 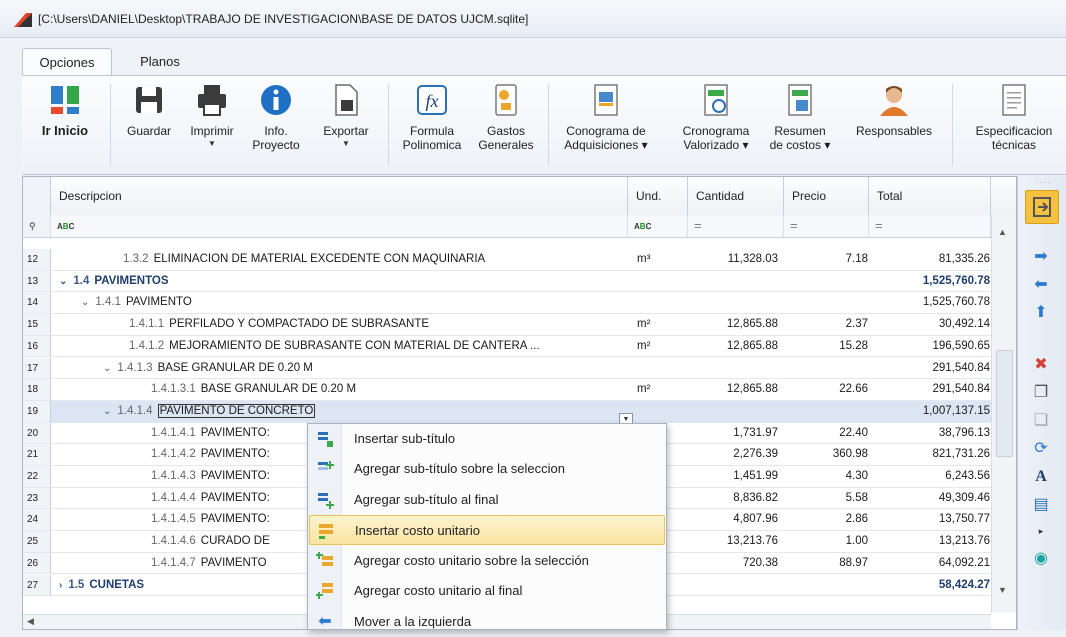 What do you see at coordinates (339, 411) in the screenshot?
I see `cell-descripcion: ⌄ 1.4.1.4 PAVIMENTO DE CONCRETO` at bounding box center [339, 411].